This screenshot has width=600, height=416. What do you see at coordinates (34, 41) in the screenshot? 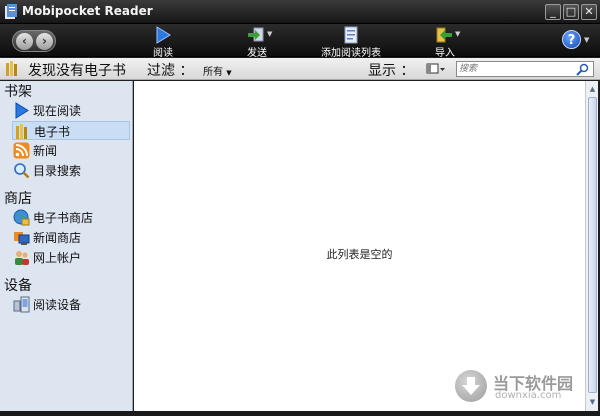
I see `navigation-group: ‹ ›` at bounding box center [34, 41].